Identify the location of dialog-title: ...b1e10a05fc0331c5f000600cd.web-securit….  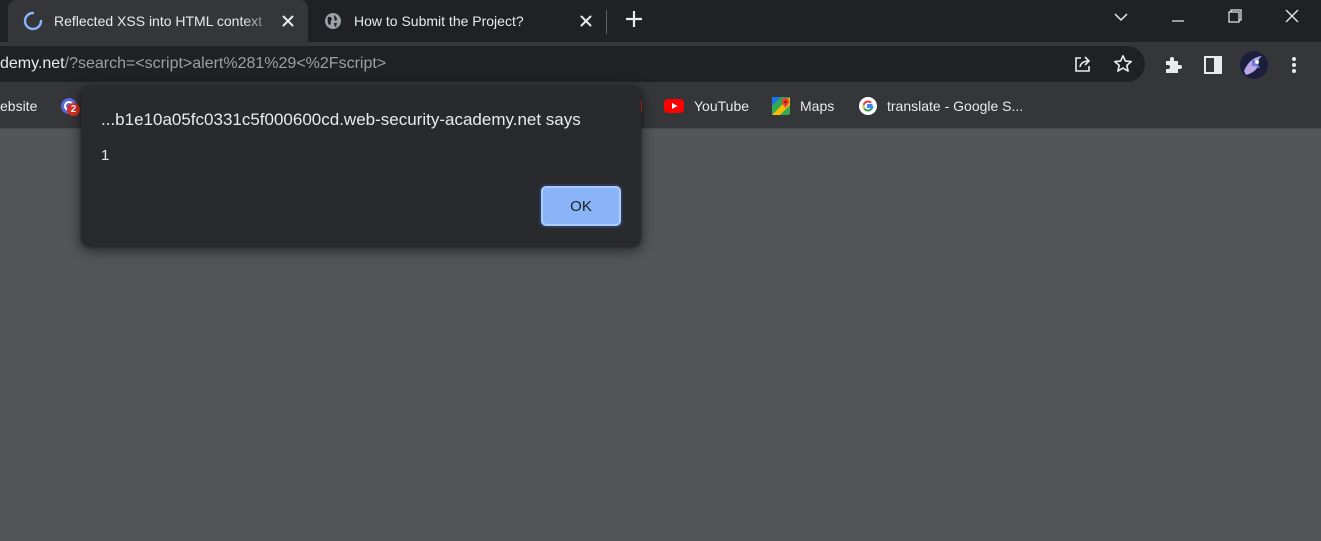
(341, 119).